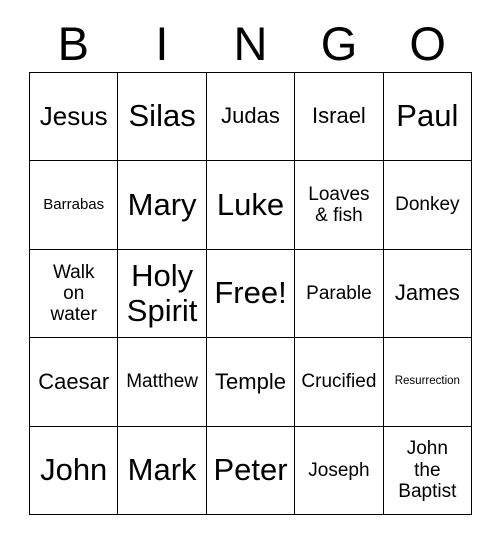 The image size is (500, 544). I want to click on bingo-cell: Donkey, so click(428, 205).